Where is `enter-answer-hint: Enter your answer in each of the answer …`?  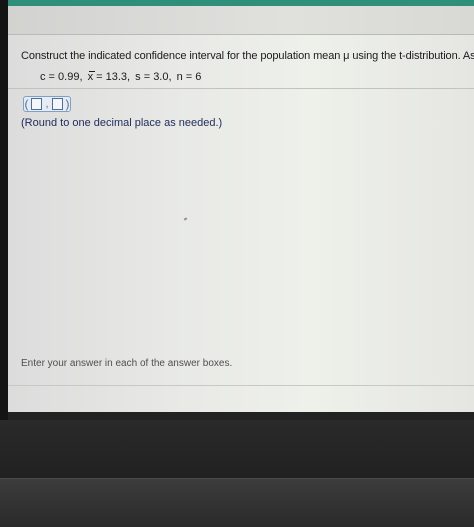
enter-answer-hint: Enter your answer in each of the answer … is located at coordinates (127, 363).